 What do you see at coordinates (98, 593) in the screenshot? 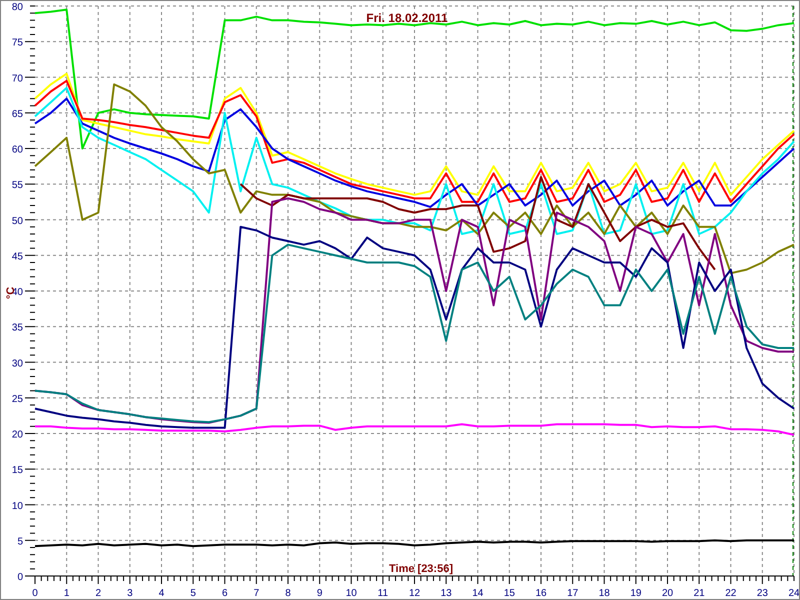
I see `x-tick-label: 2` at bounding box center [98, 593].